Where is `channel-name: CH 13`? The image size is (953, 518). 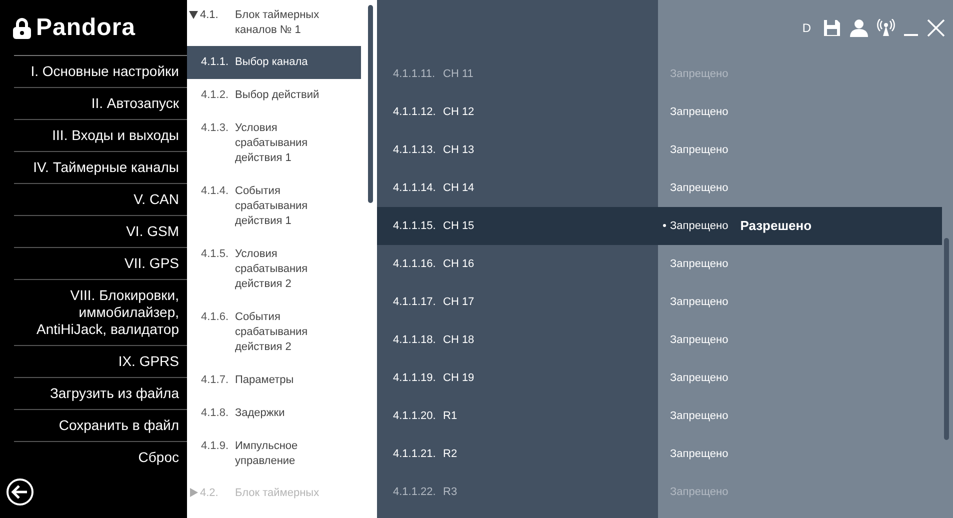 channel-name: CH 13 is located at coordinates (459, 150).